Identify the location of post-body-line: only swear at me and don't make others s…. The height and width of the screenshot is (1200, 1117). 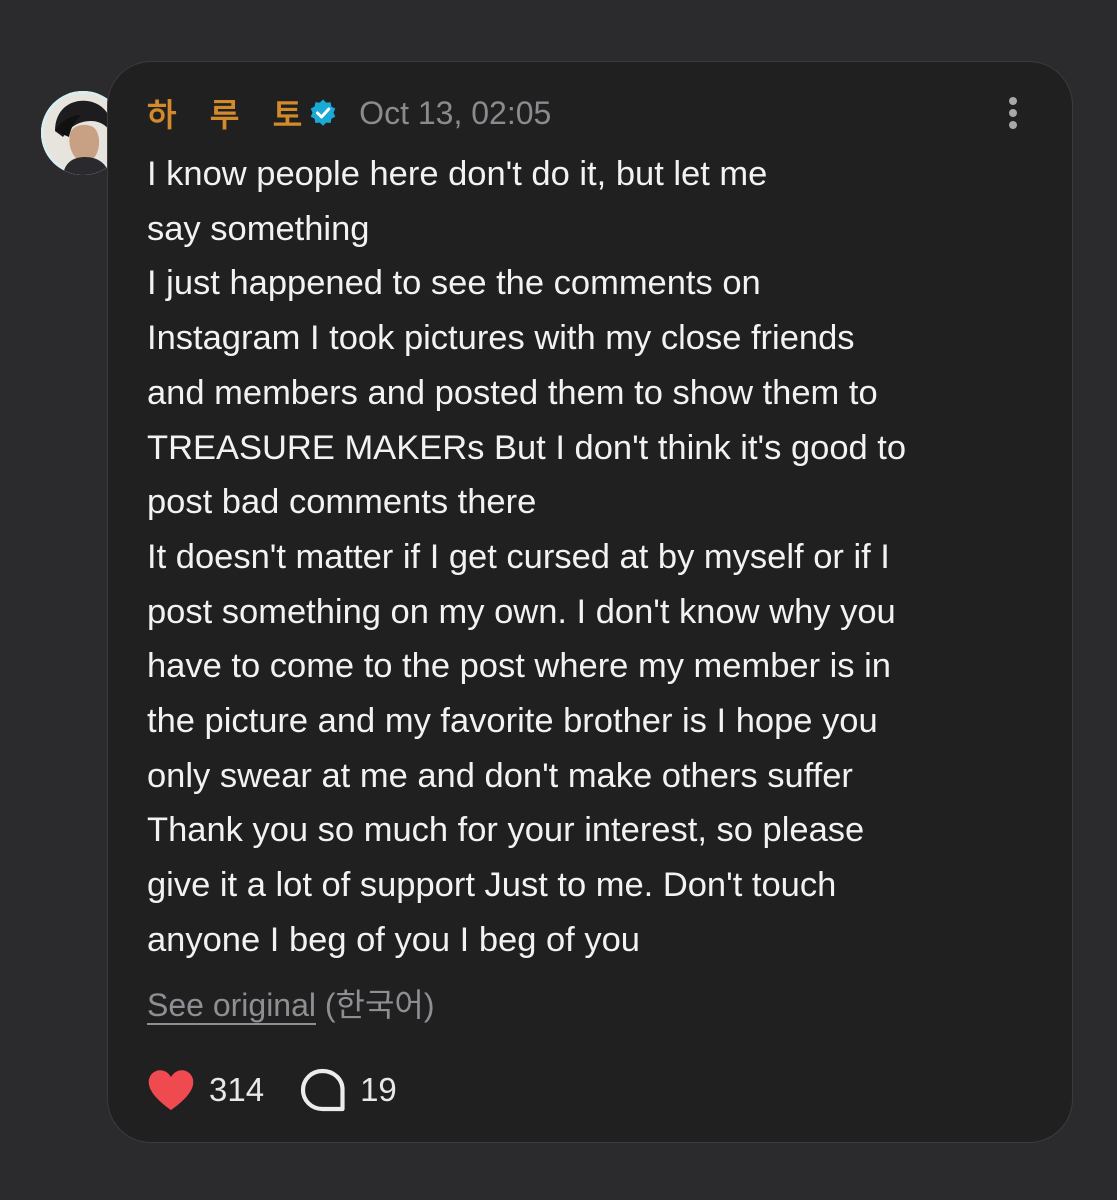
(500, 775).